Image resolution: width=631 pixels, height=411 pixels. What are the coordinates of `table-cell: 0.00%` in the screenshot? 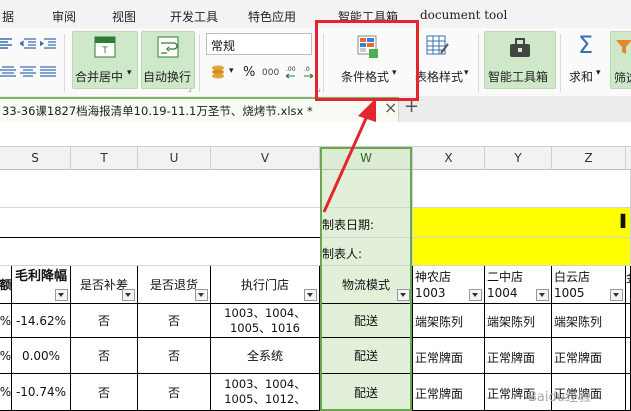 It's located at (41, 356).